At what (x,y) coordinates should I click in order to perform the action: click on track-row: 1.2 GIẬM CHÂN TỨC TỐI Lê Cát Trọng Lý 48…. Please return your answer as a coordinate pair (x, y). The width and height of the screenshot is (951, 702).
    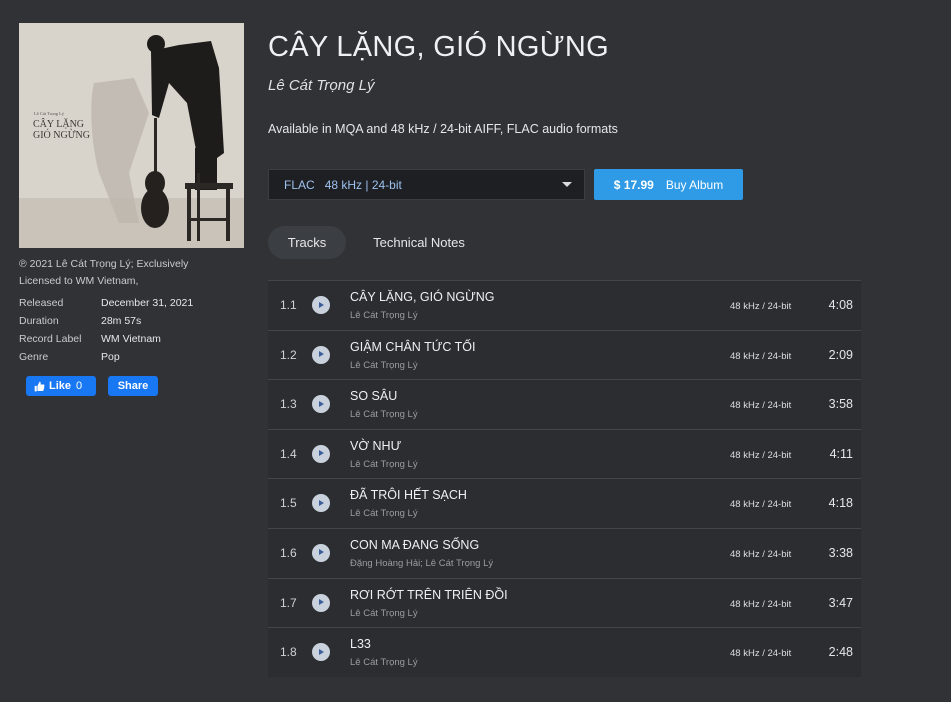
    Looking at the image, I should click on (564, 354).